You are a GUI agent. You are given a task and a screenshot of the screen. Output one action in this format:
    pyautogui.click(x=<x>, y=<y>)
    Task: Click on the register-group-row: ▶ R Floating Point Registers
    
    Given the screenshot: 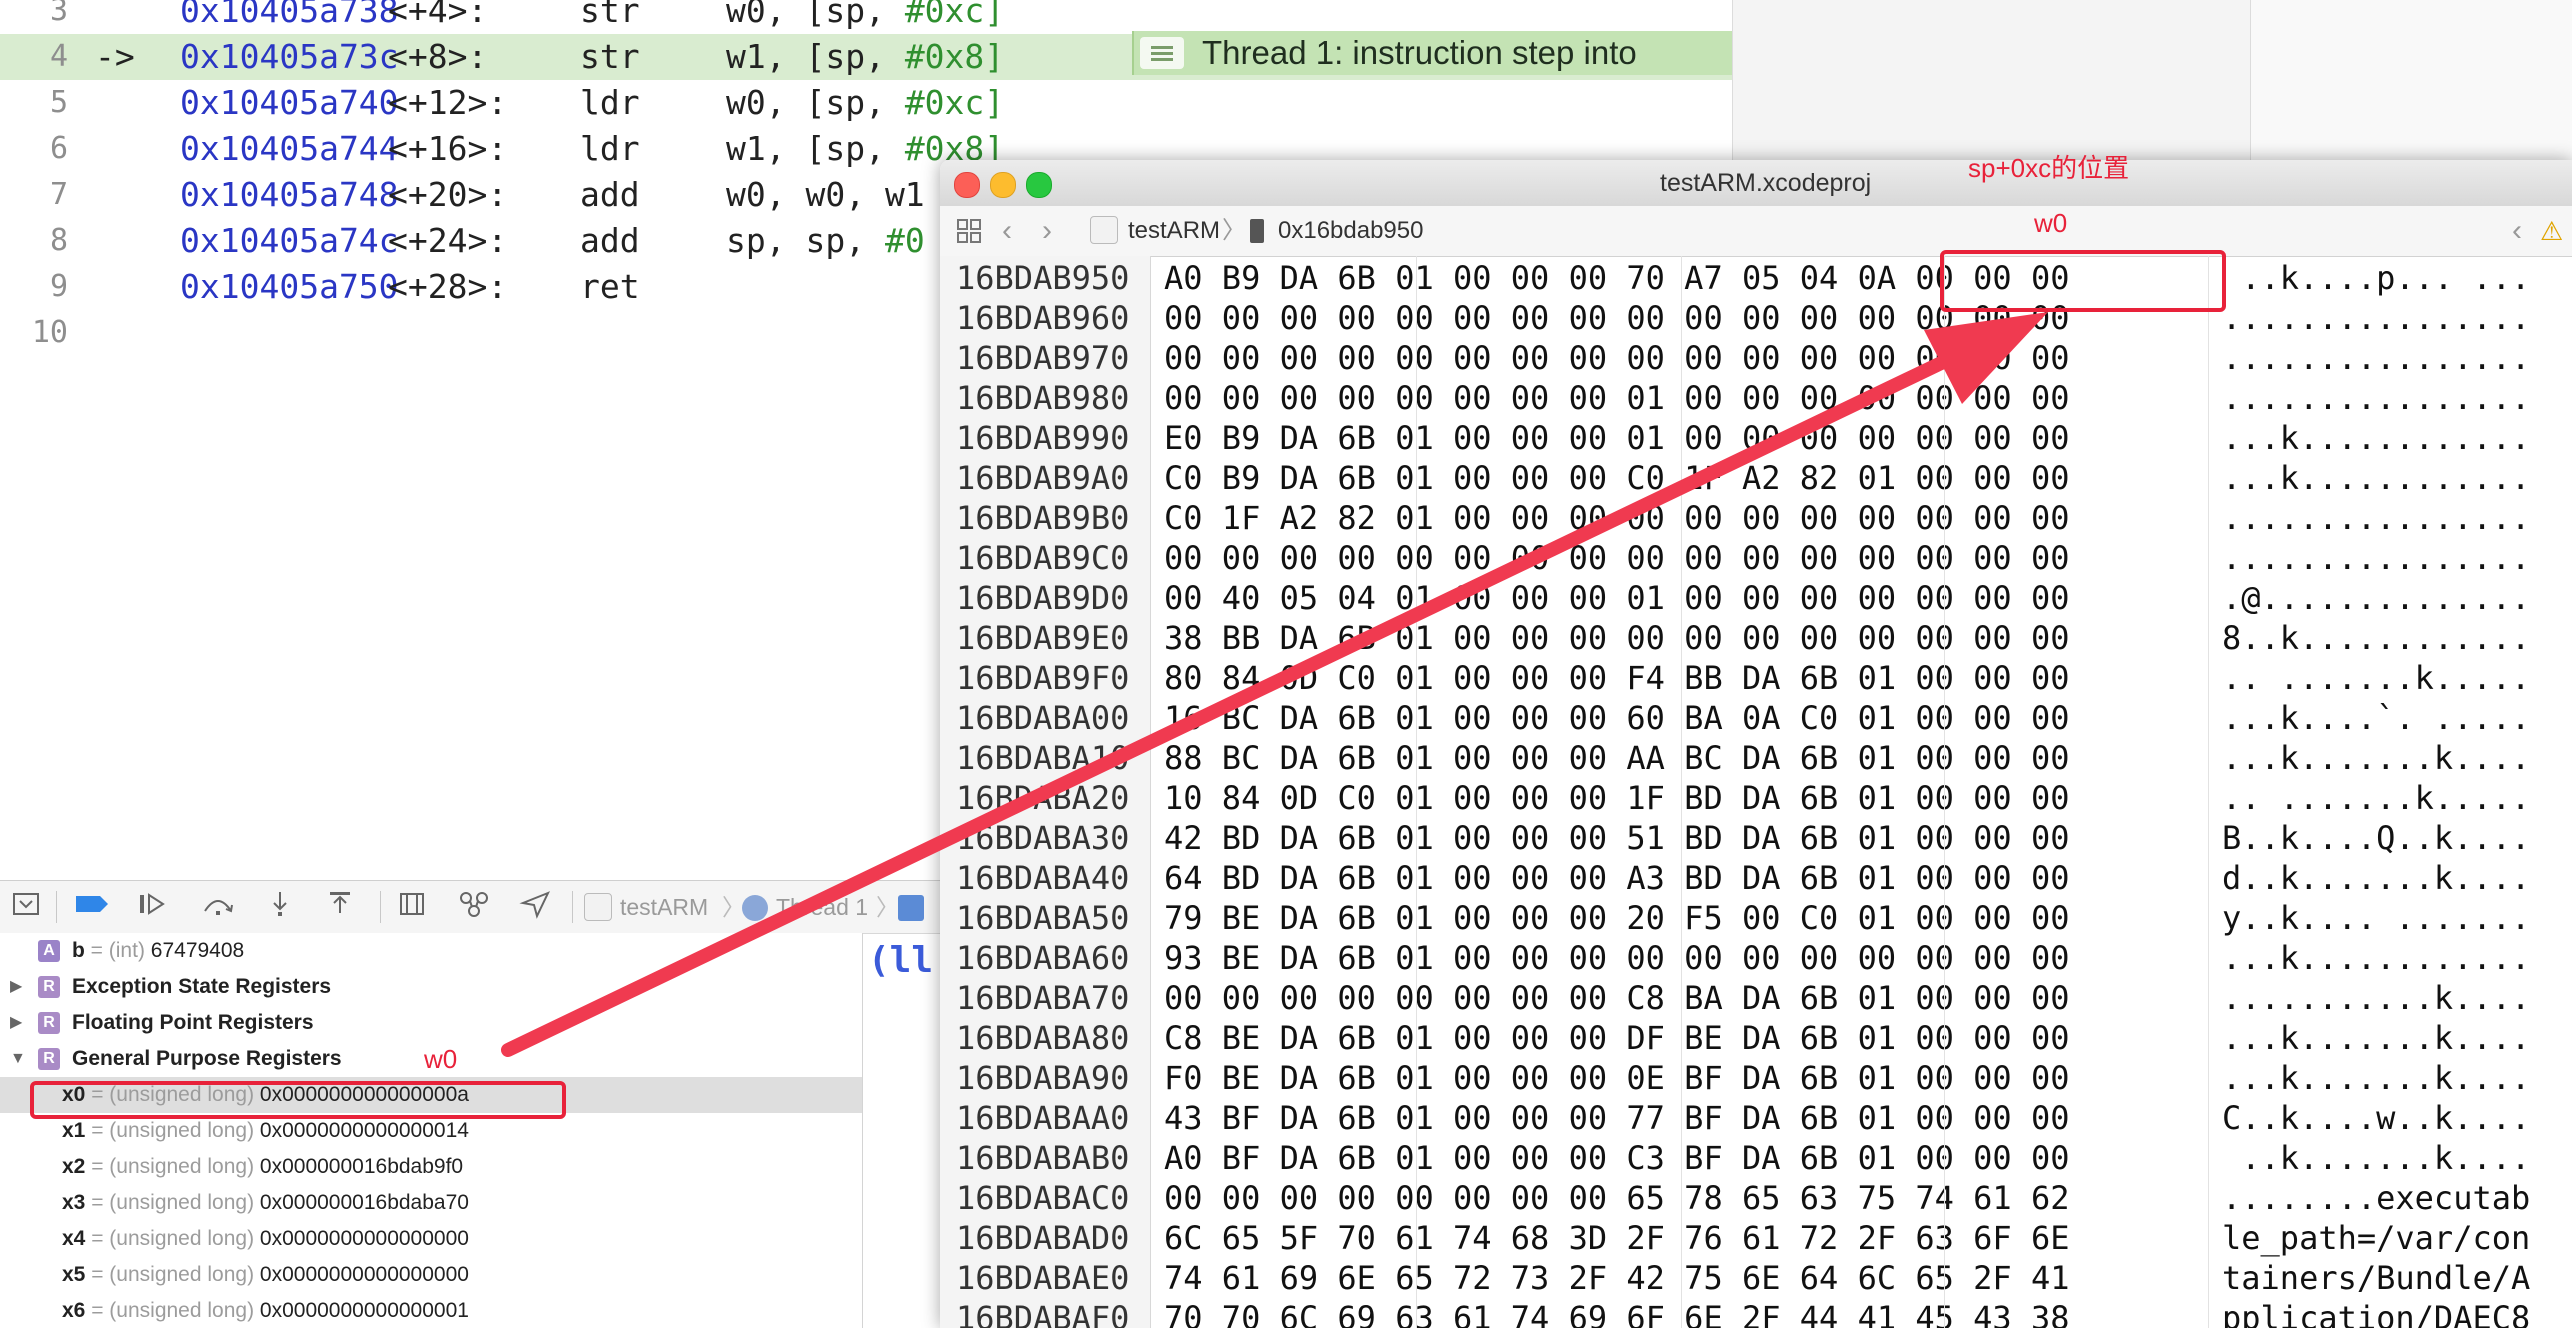 What is the action you would take?
    pyautogui.click(x=431, y=1023)
    